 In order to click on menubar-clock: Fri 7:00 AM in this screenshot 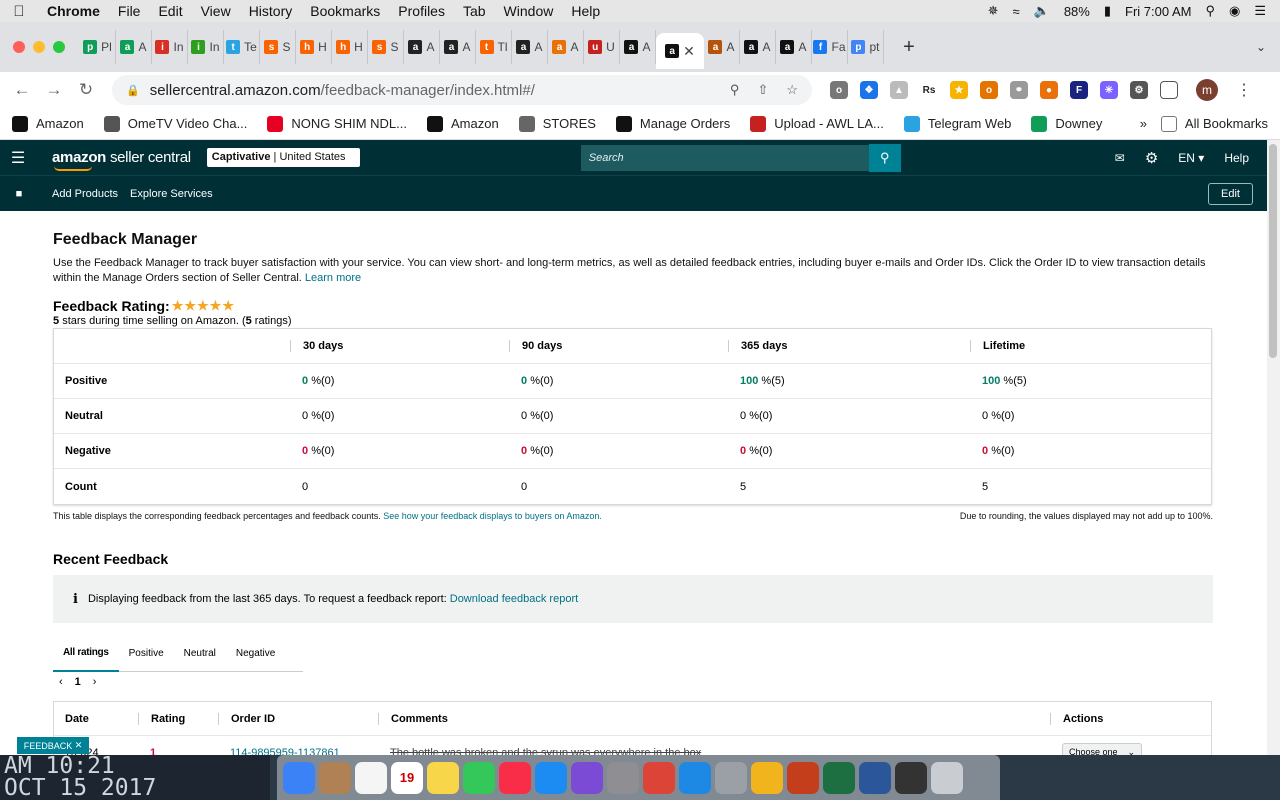, I will do `click(1158, 11)`.